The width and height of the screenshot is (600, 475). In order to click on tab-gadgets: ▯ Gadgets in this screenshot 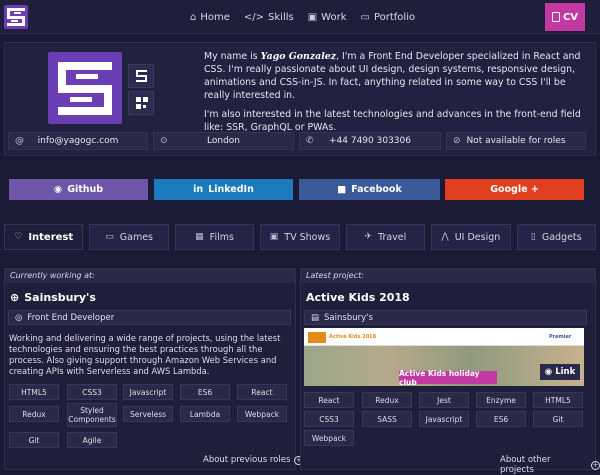, I will do `click(556, 237)`.